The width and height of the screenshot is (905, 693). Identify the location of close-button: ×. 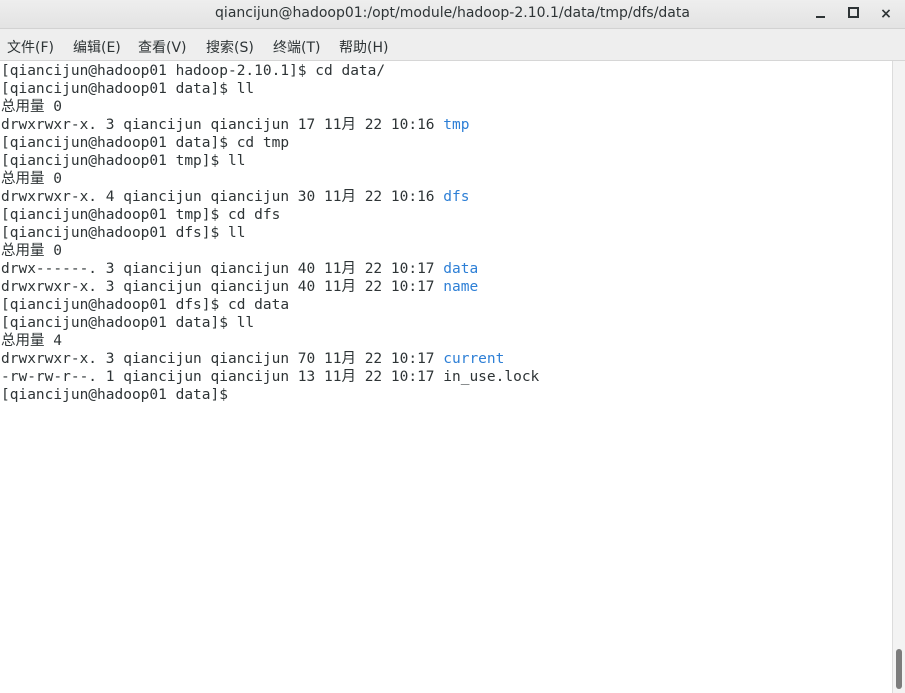
(886, 14).